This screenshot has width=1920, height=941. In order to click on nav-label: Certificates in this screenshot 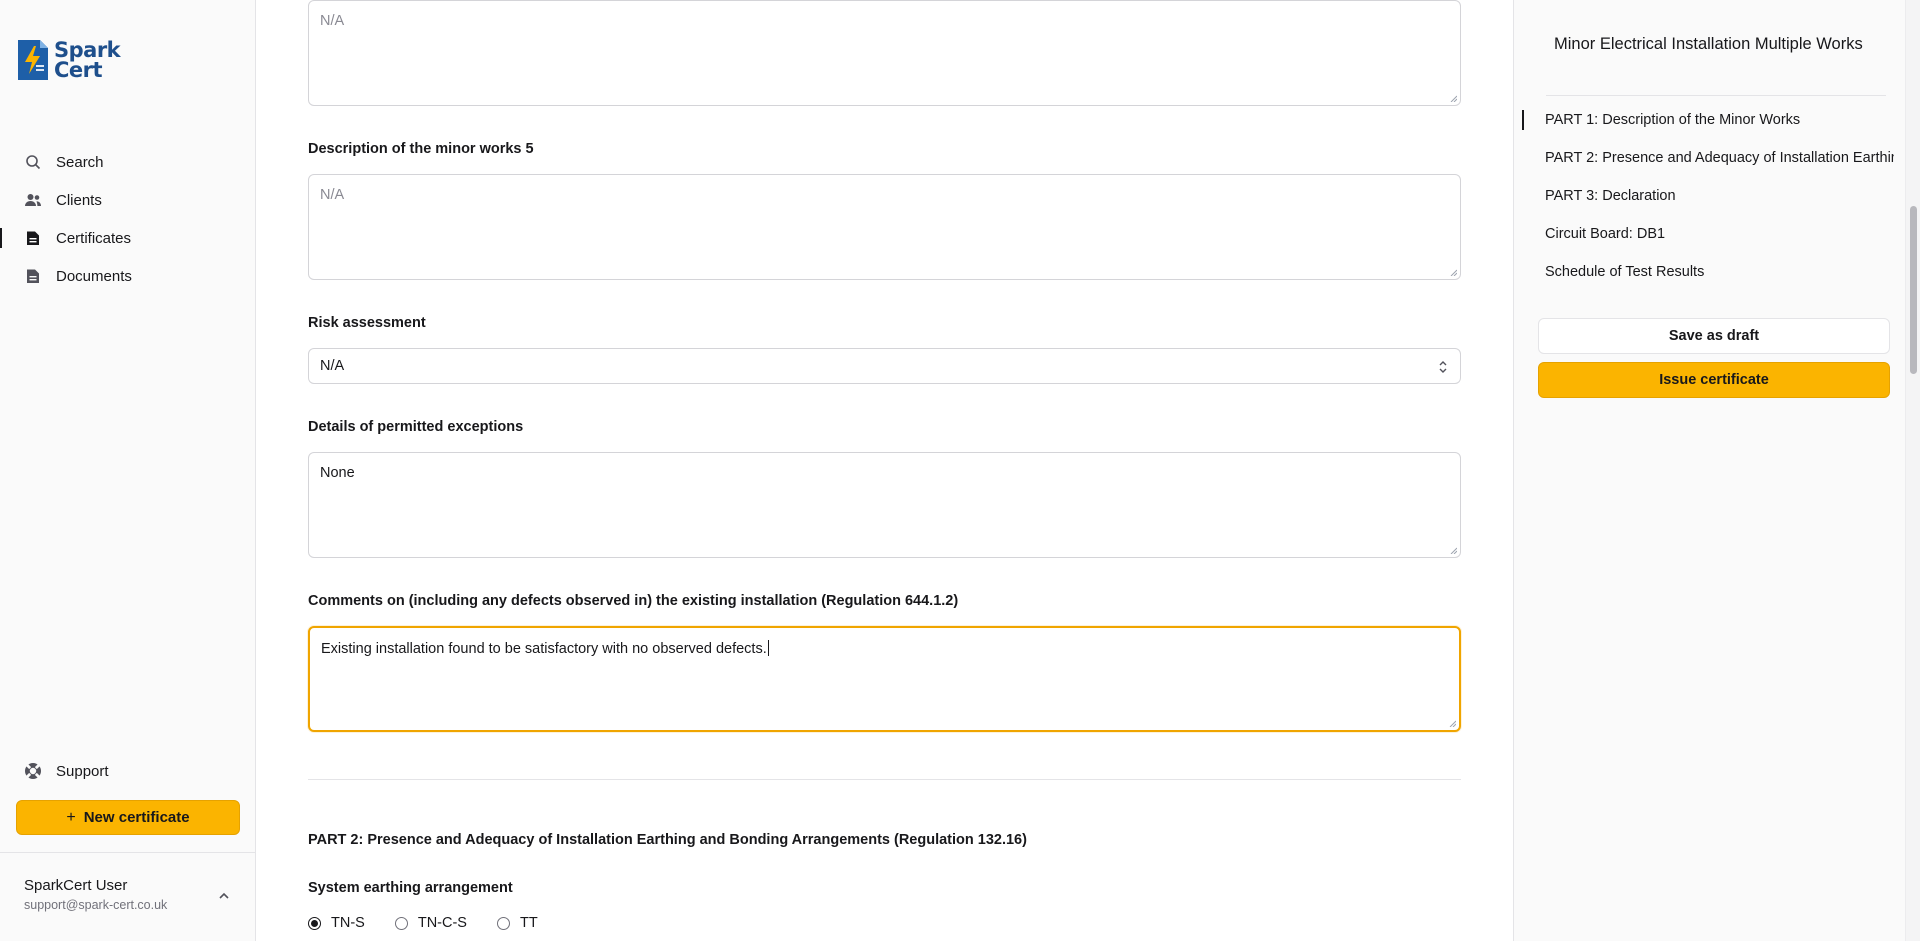, I will do `click(94, 238)`.